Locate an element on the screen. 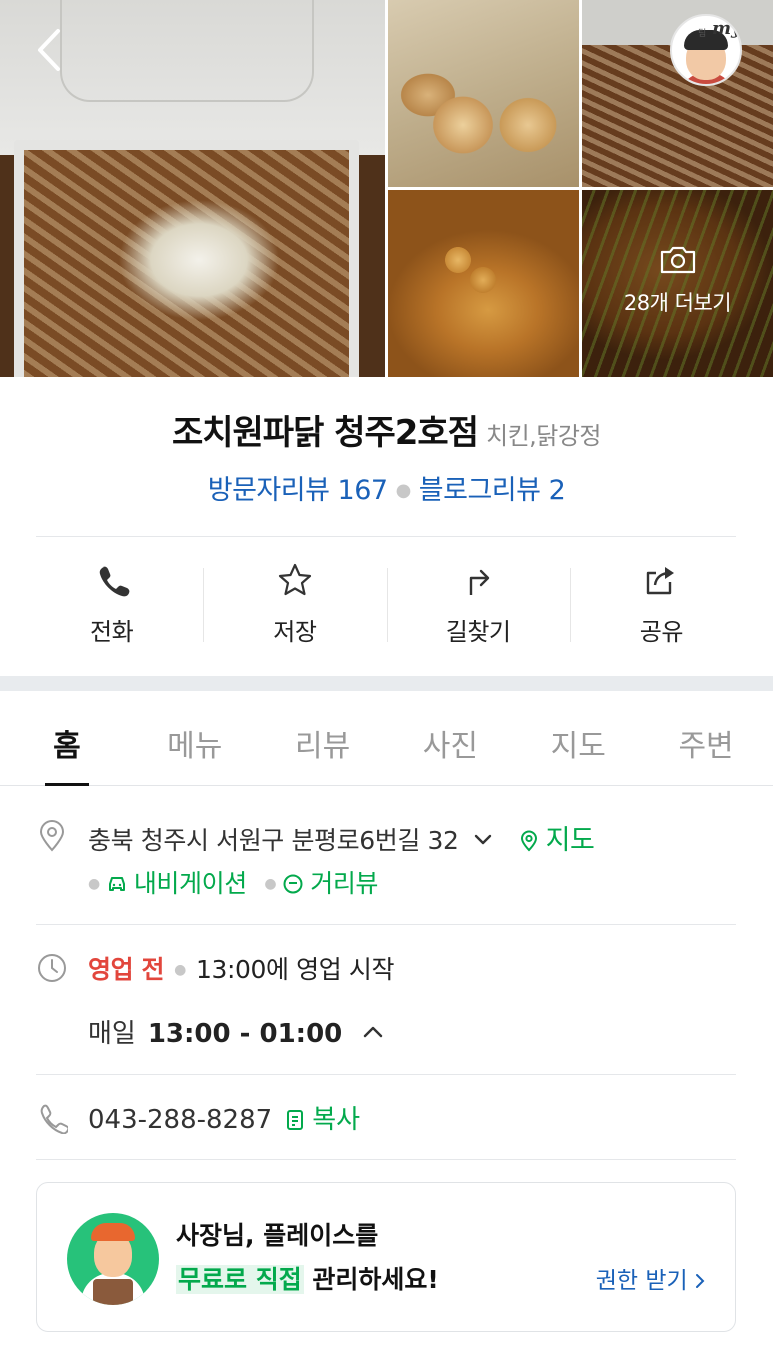 The image size is (773, 1369). section-gap is located at coordinates (386, 683).